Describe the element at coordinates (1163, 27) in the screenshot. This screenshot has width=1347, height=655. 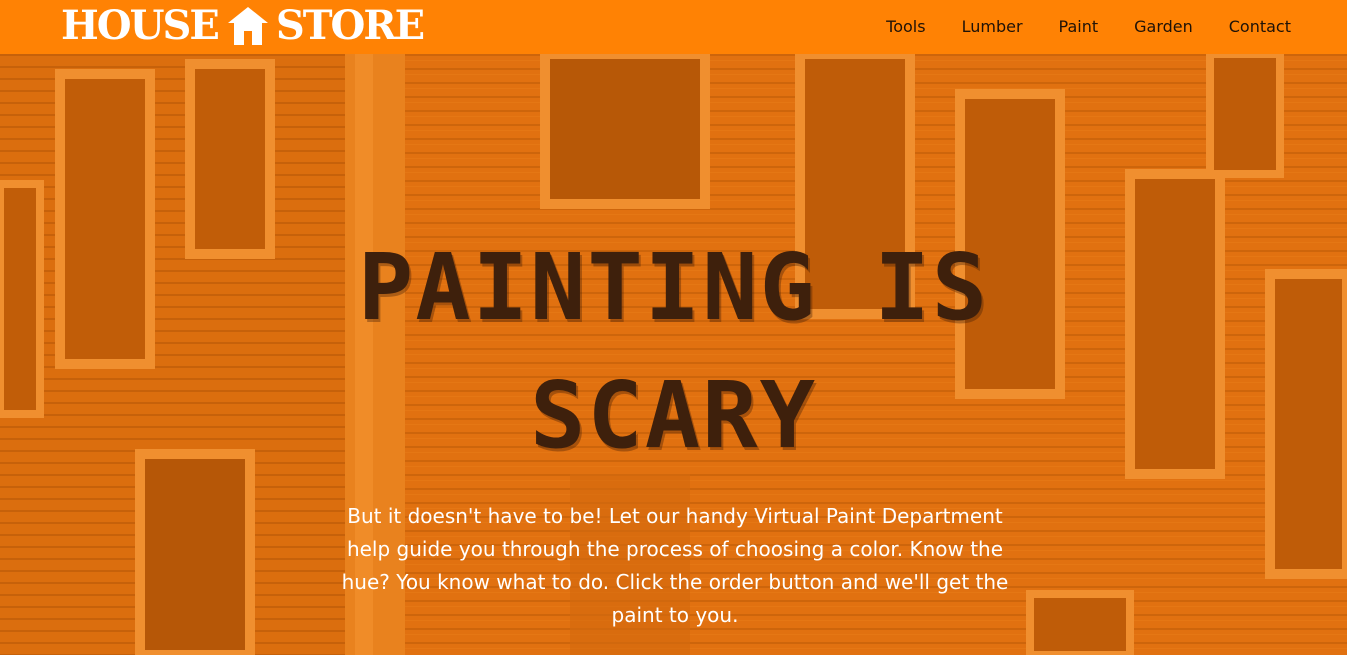
I see `nav-item-garden: Garden` at that location.